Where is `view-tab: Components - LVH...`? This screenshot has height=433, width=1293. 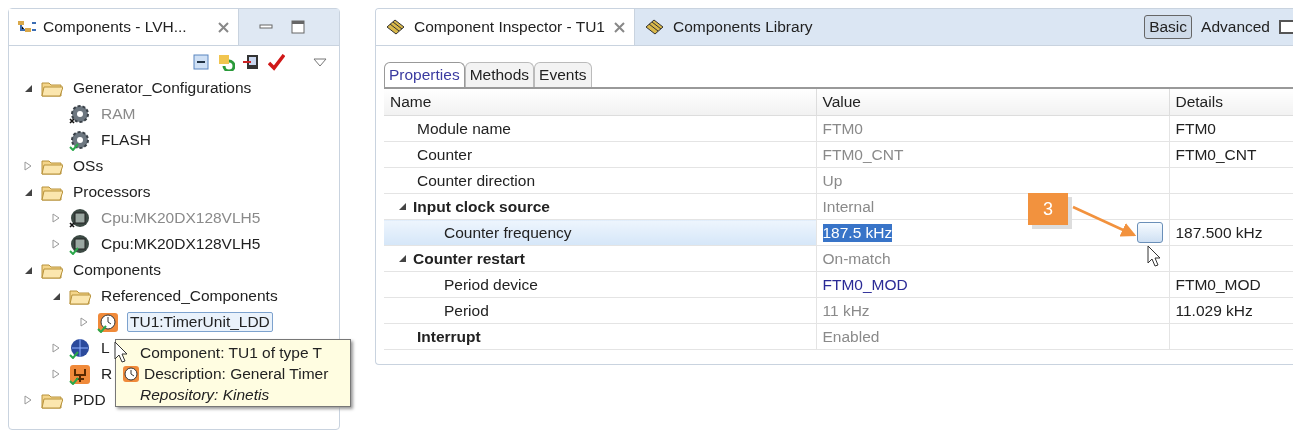
view-tab: Components - LVH... is located at coordinates (124, 27).